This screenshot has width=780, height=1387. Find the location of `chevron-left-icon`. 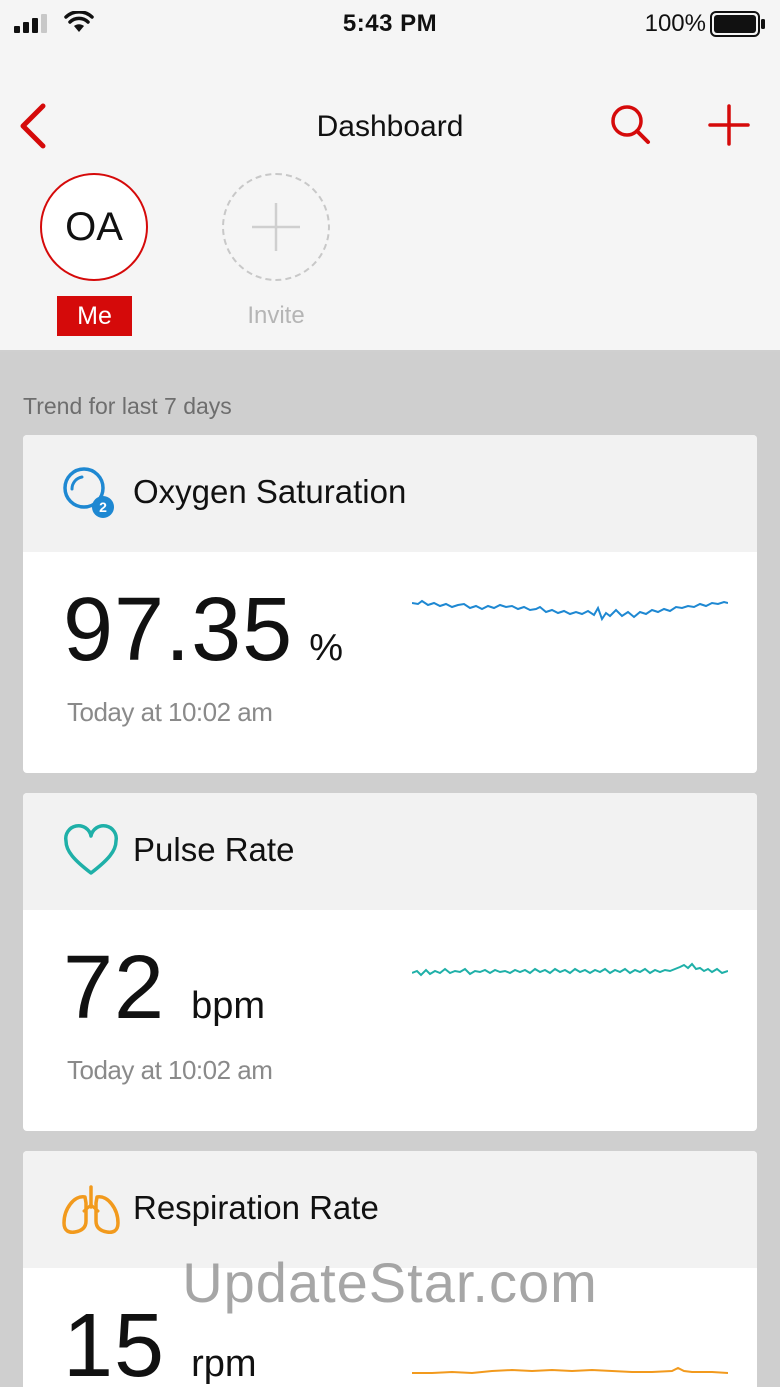

chevron-left-icon is located at coordinates (33, 126).